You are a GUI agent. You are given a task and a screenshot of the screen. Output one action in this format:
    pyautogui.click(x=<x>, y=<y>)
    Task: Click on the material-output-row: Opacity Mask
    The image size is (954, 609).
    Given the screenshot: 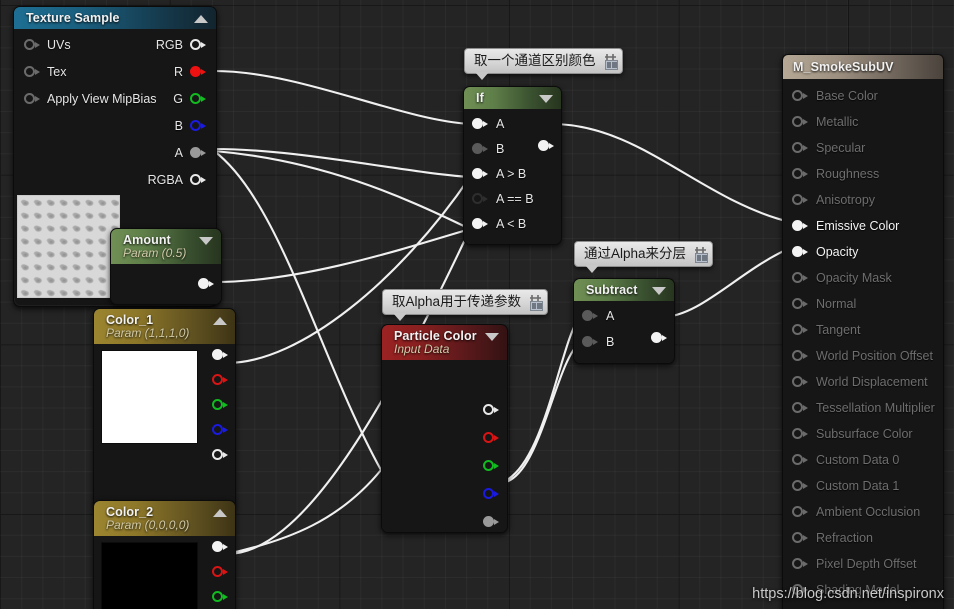 What is the action you would take?
    pyautogui.click(x=863, y=278)
    